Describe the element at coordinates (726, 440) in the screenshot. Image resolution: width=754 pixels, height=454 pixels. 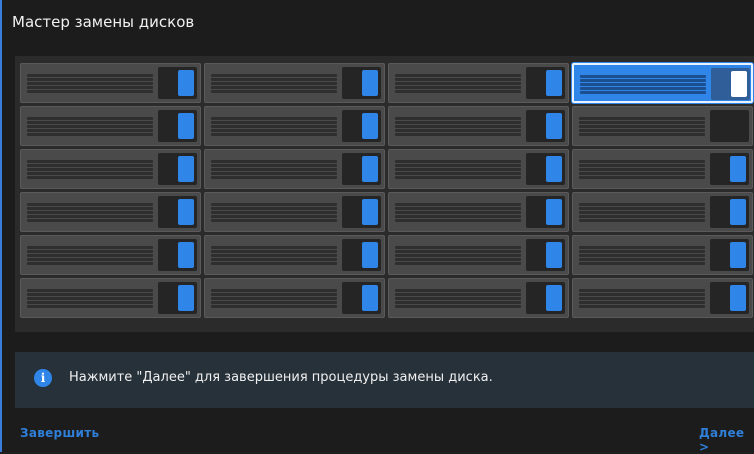
I see `next-button: Далее >` at that location.